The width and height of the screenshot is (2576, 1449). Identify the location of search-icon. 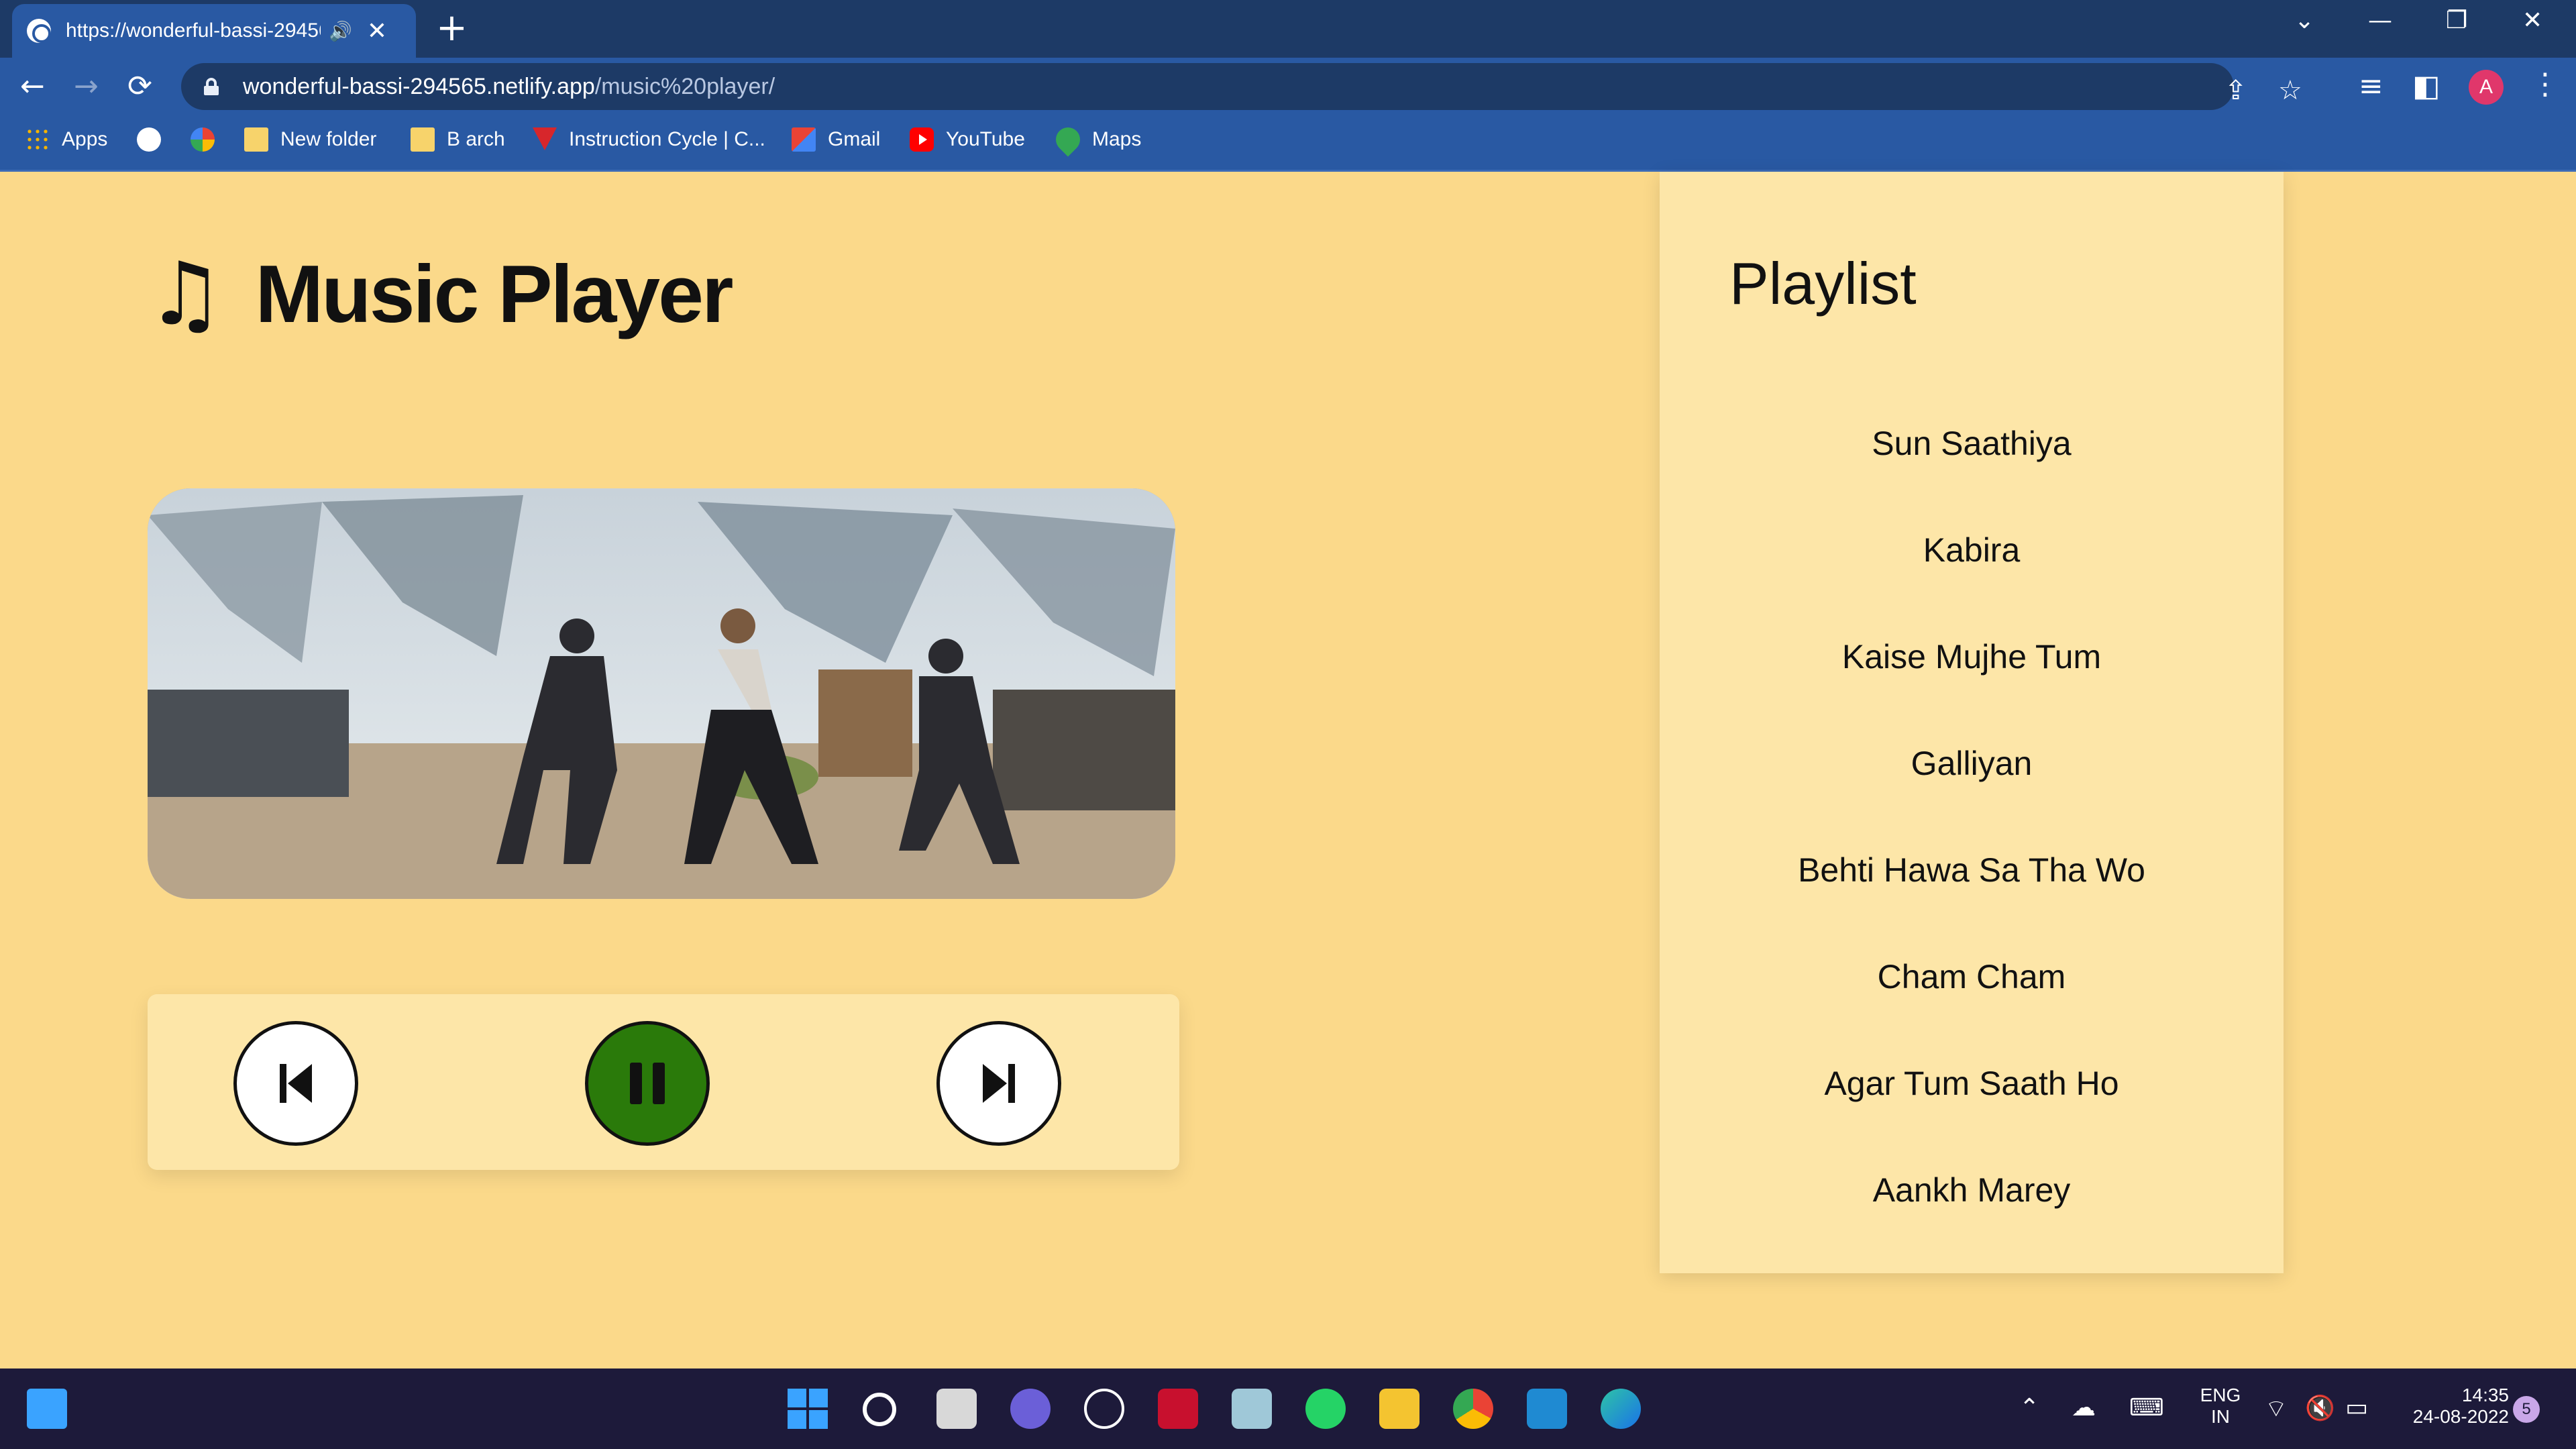
(879, 1409).